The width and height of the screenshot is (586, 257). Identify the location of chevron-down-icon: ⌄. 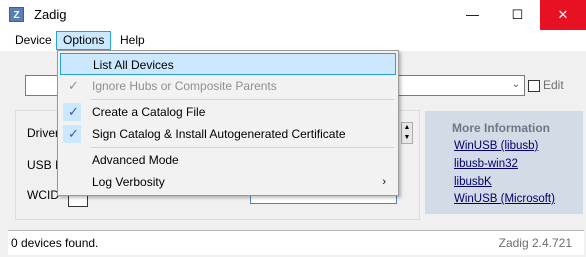
(516, 84).